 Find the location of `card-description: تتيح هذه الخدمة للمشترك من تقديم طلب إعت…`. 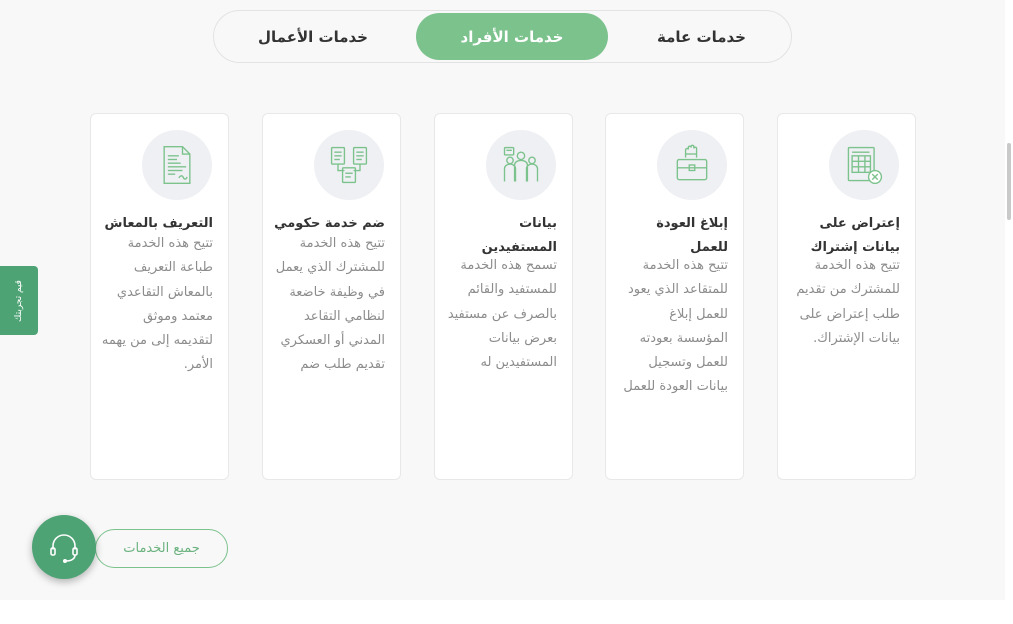

card-description: تتيح هذه الخدمة للمشترك من تقديم طلب إعت… is located at coordinates (848, 302).